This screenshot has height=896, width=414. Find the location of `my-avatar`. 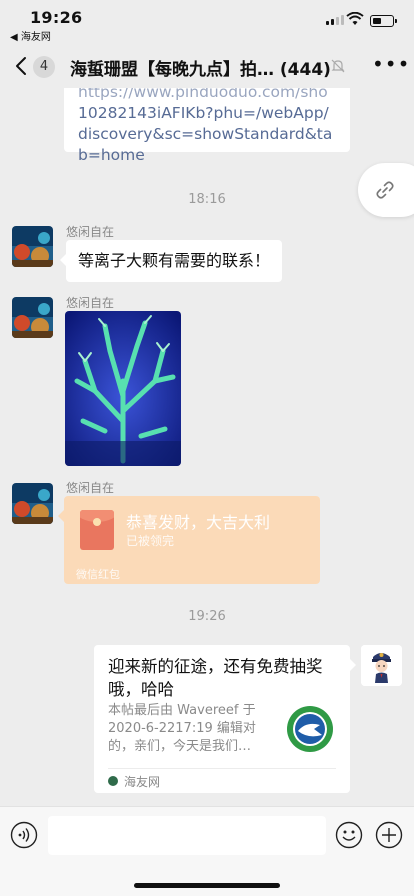

my-avatar is located at coordinates (381, 665).